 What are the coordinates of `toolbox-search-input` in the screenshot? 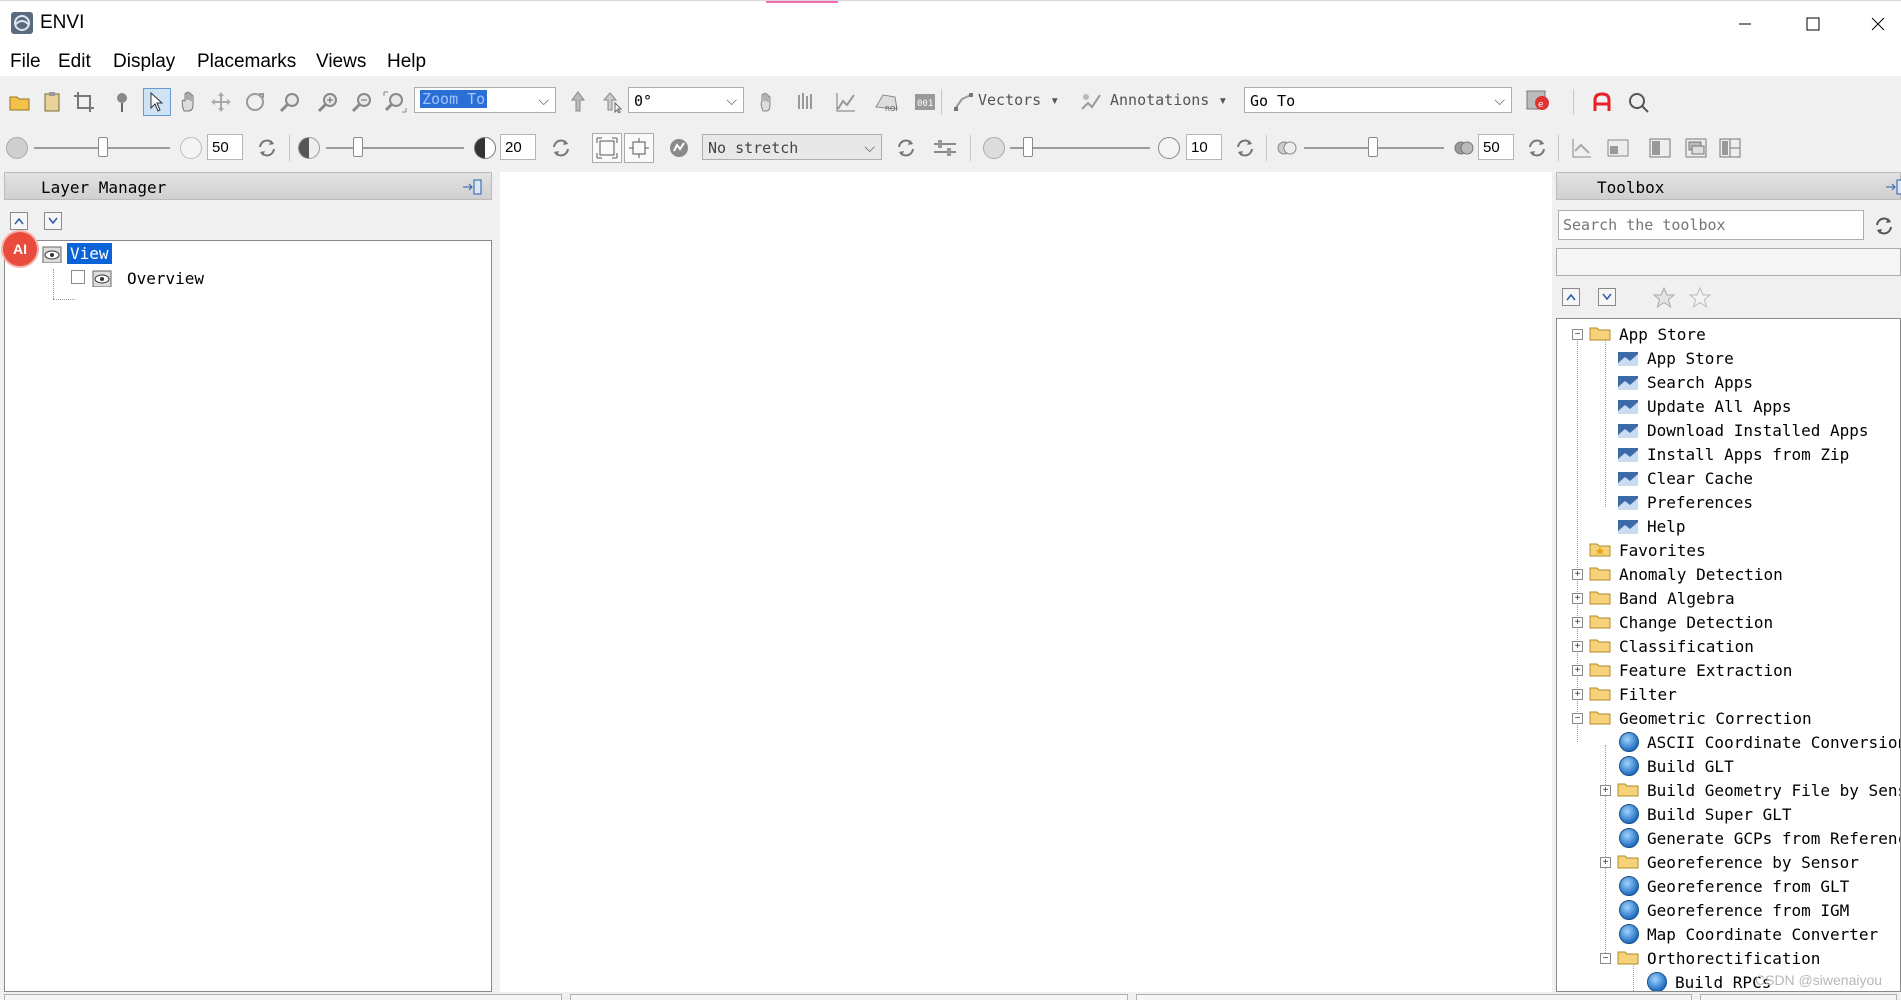 It's located at (1711, 225).